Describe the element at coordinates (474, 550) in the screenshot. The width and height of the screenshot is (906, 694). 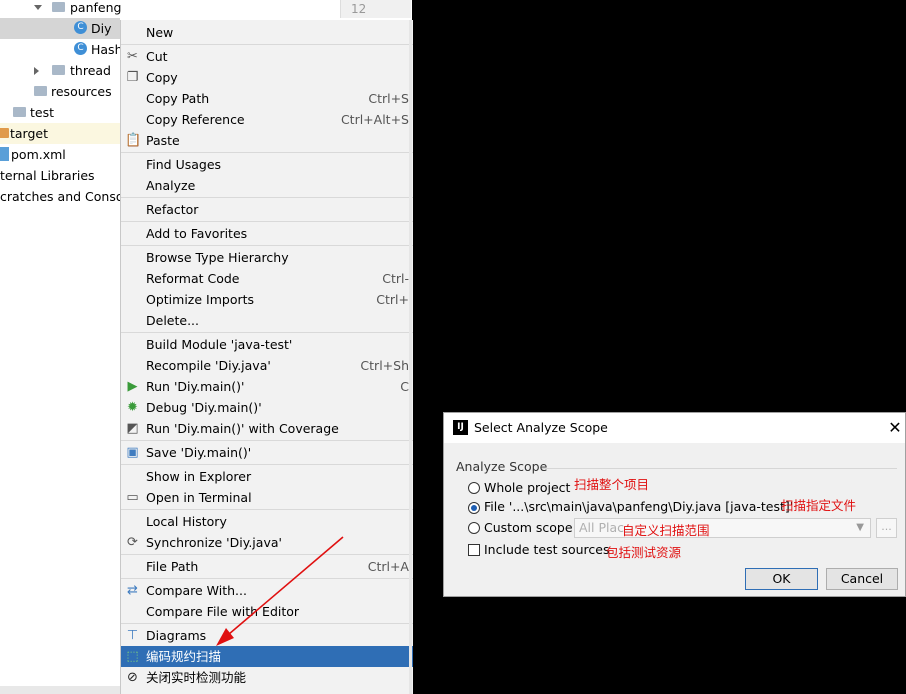
I see `include-tests-checkbox` at that location.